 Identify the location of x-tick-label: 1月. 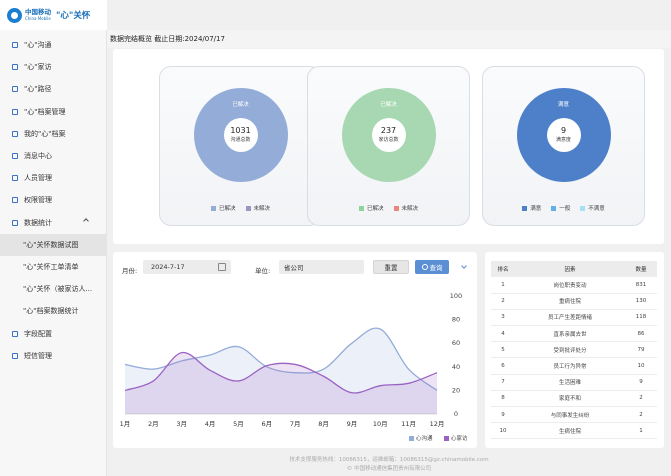
(125, 424).